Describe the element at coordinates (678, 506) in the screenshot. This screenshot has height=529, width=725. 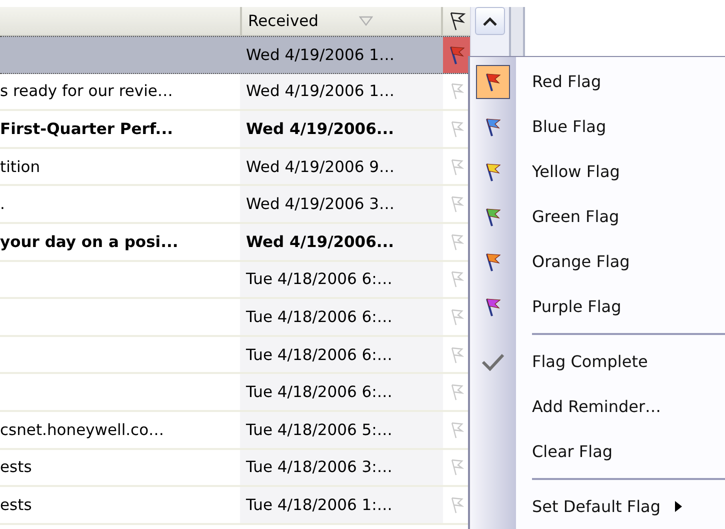
I see `submenu-arrow-icon` at that location.